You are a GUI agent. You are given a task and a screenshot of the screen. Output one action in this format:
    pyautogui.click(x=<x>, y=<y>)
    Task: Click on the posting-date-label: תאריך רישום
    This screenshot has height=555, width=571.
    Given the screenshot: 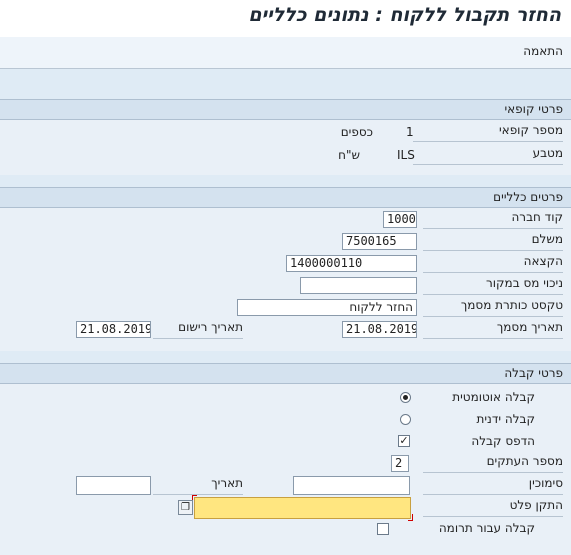 What is the action you would take?
    pyautogui.click(x=198, y=329)
    